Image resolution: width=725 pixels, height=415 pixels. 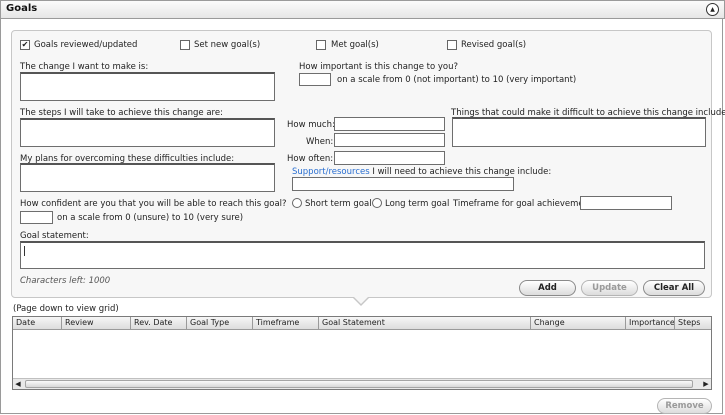 What do you see at coordinates (494, 45) in the screenshot?
I see `revised-goal-label: Revised goal(s)` at bounding box center [494, 45].